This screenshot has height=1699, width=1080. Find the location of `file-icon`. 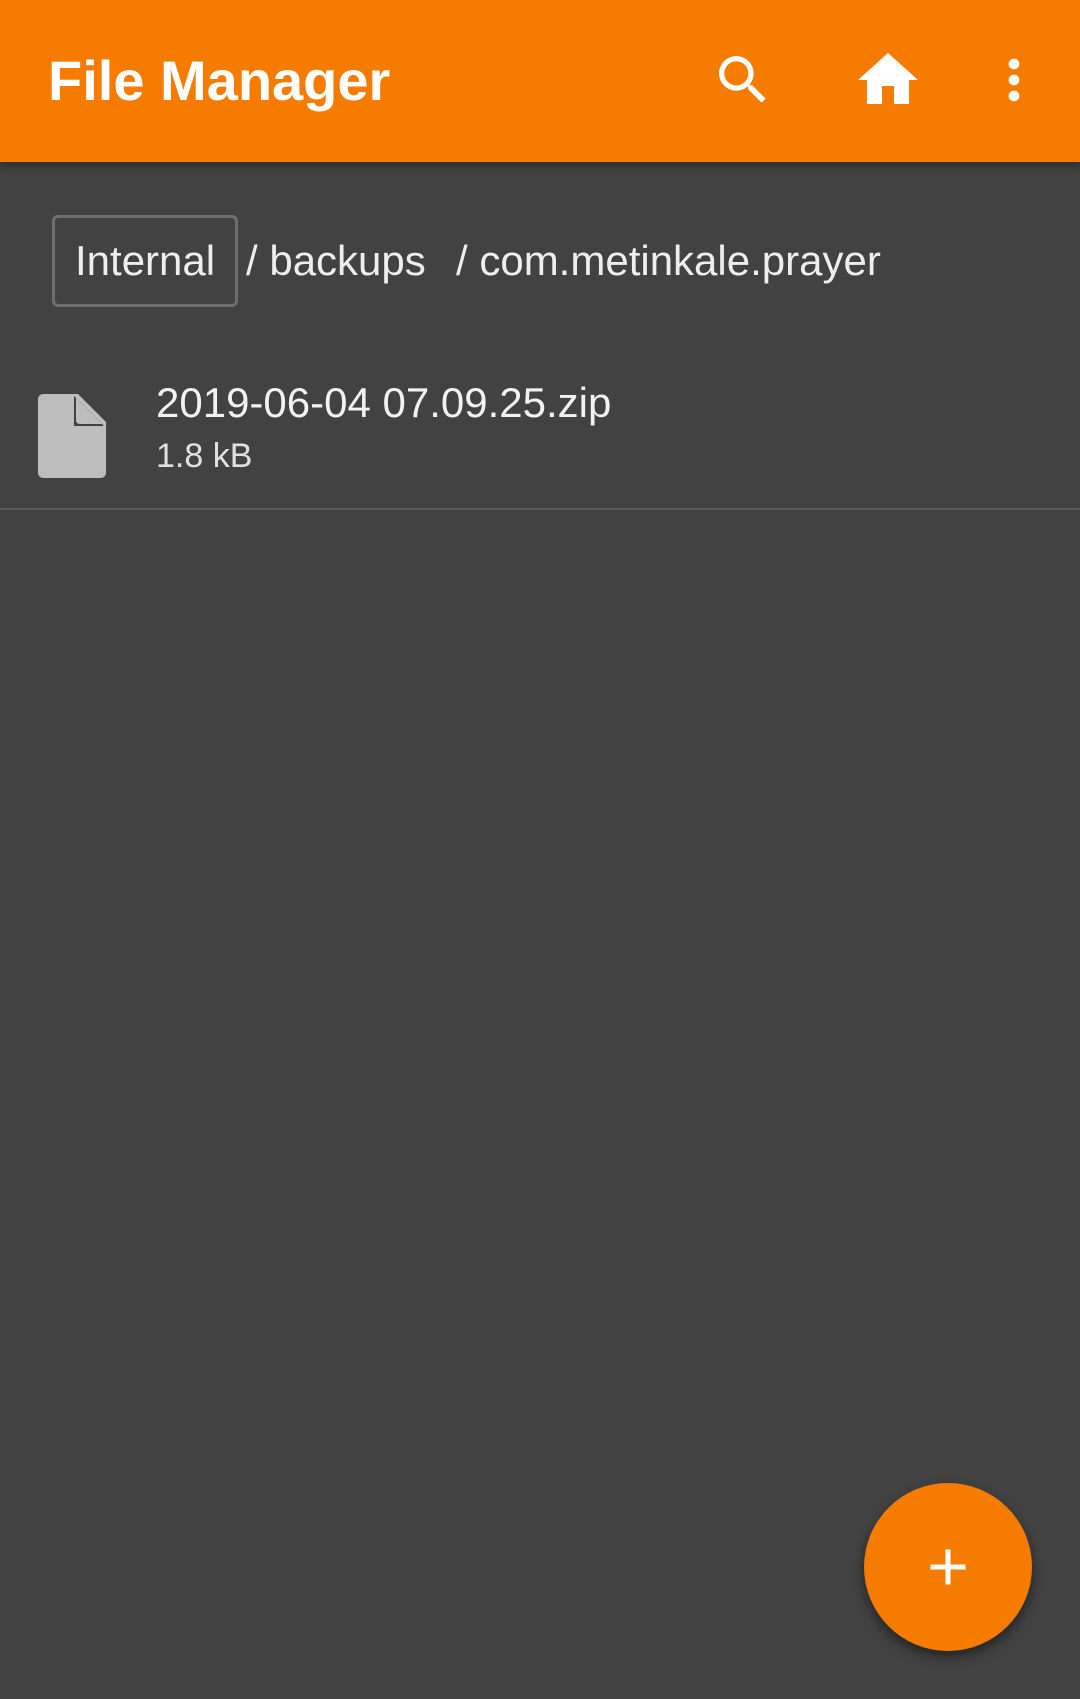

file-icon is located at coordinates (72, 436).